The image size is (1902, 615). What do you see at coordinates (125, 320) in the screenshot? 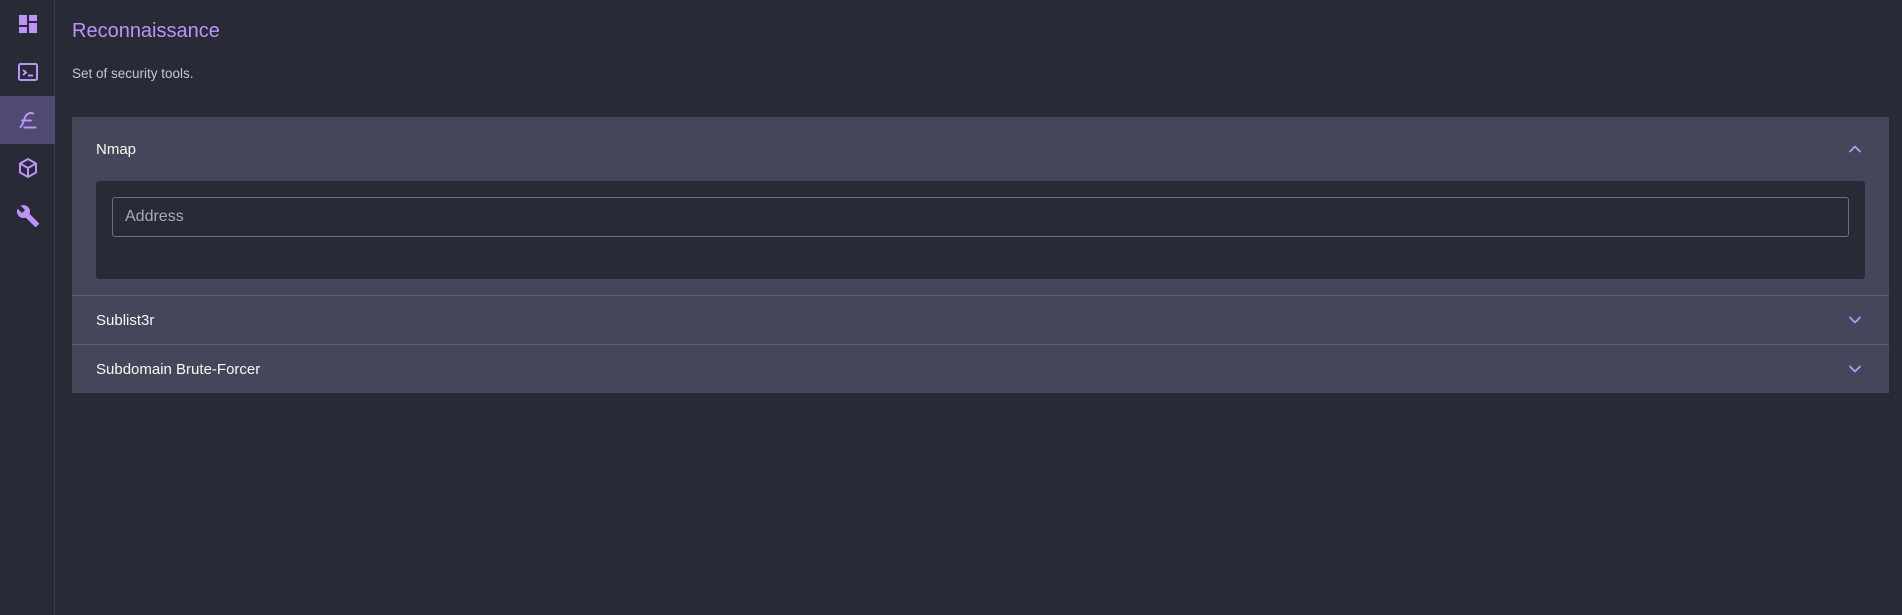
I see `tool-title: Sublist3r` at bounding box center [125, 320].